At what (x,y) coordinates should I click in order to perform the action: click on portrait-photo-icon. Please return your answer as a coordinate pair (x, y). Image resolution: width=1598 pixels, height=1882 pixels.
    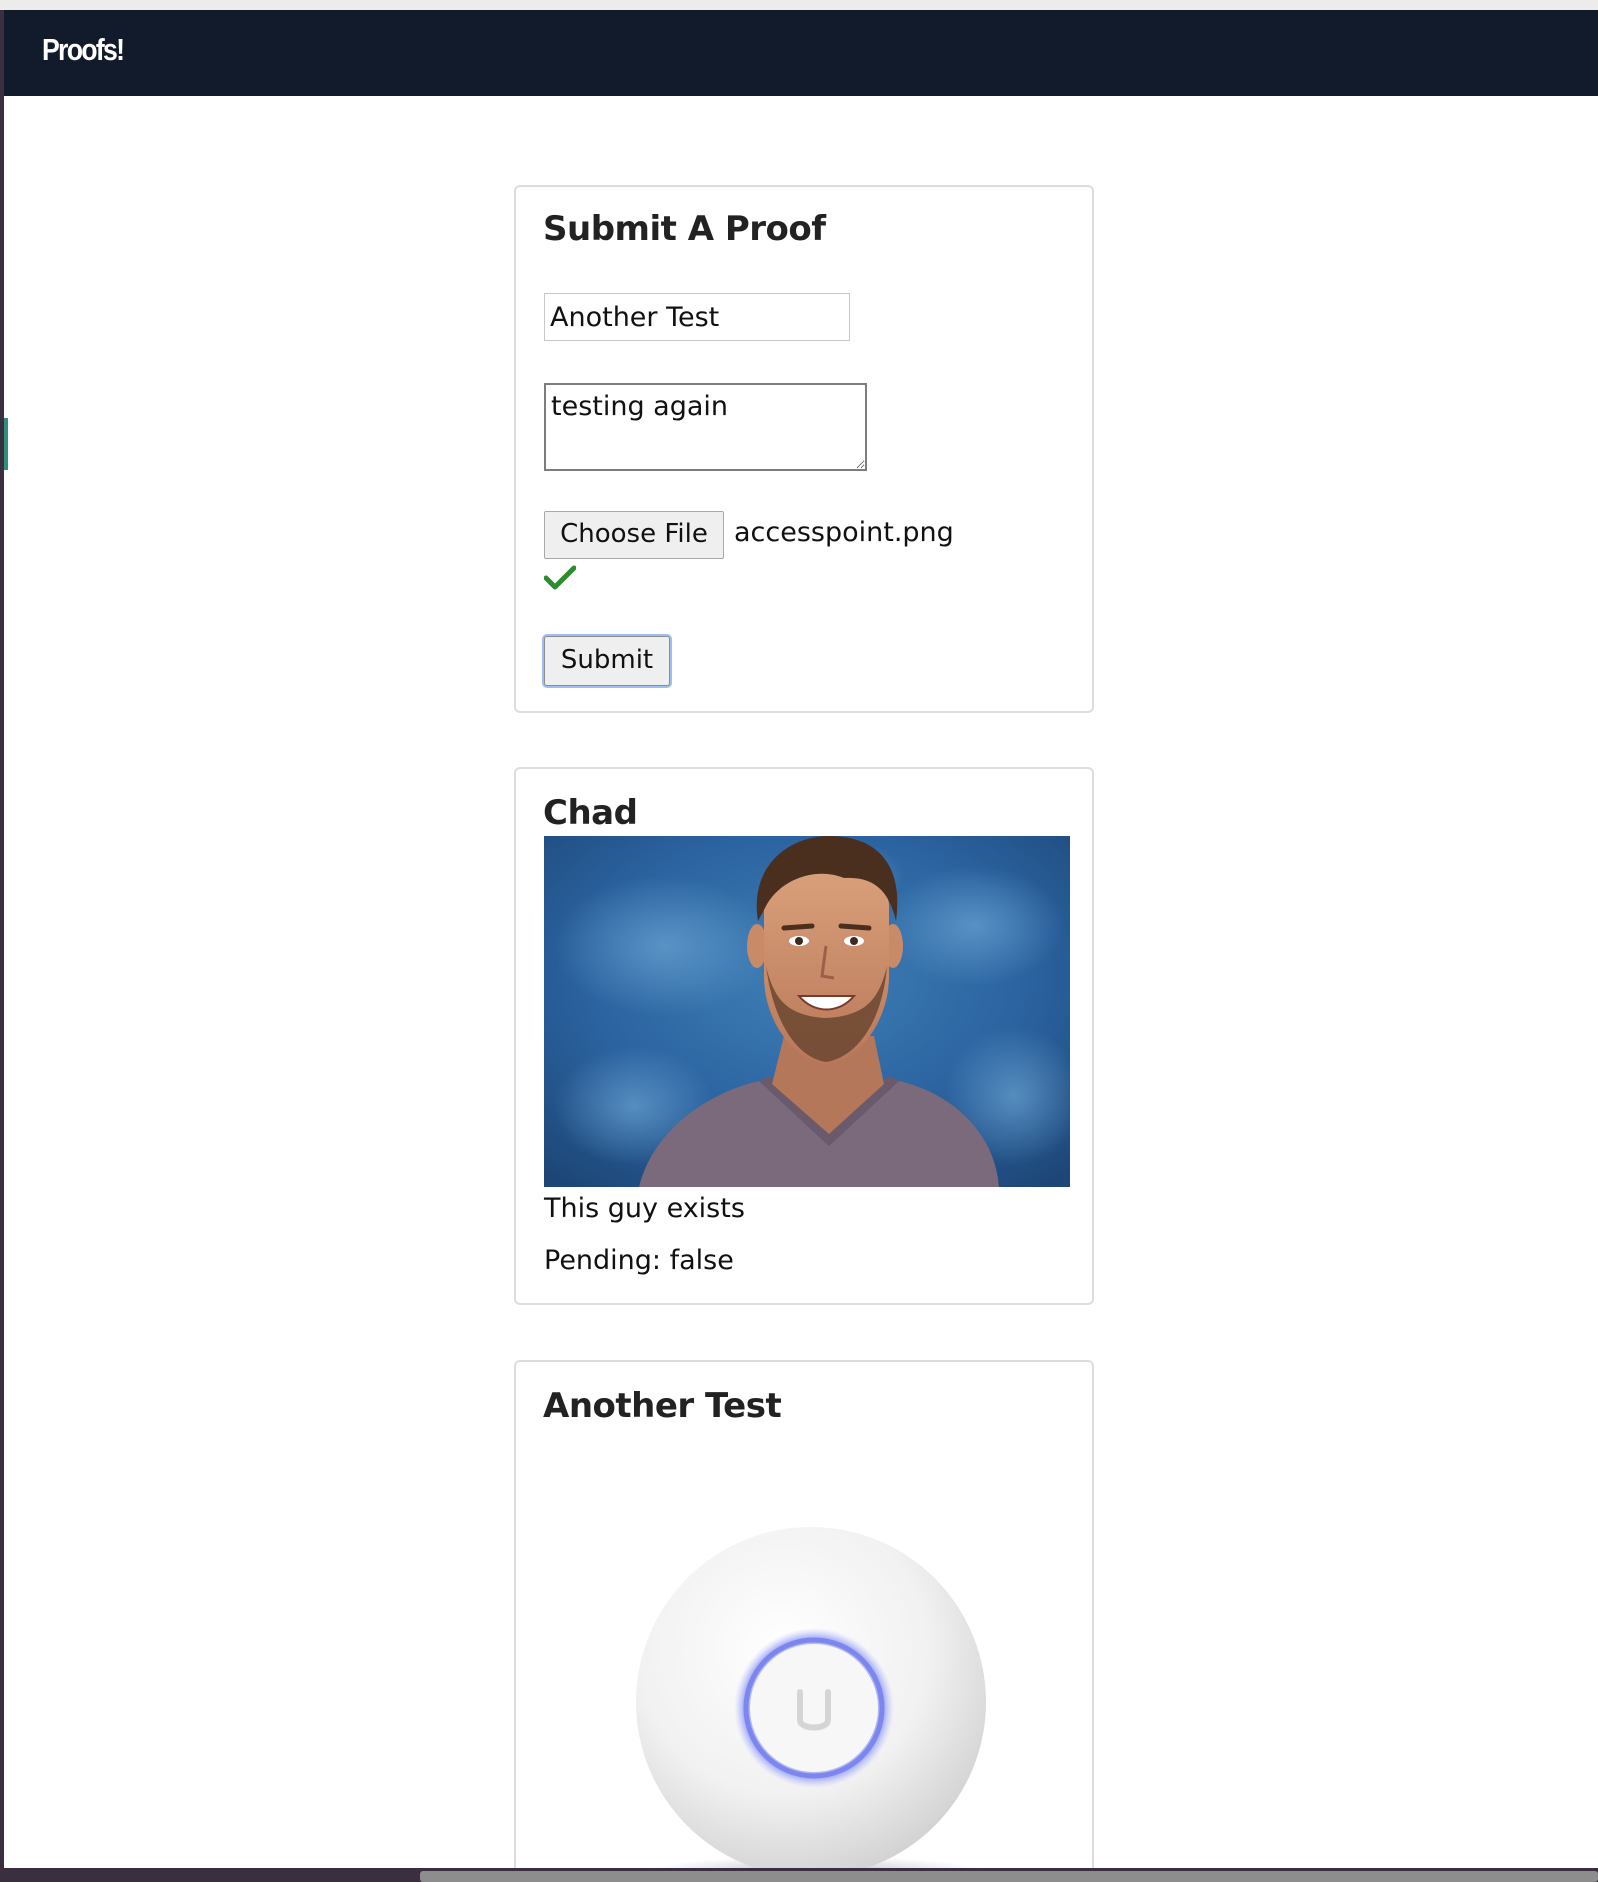
    Looking at the image, I should click on (807, 1011).